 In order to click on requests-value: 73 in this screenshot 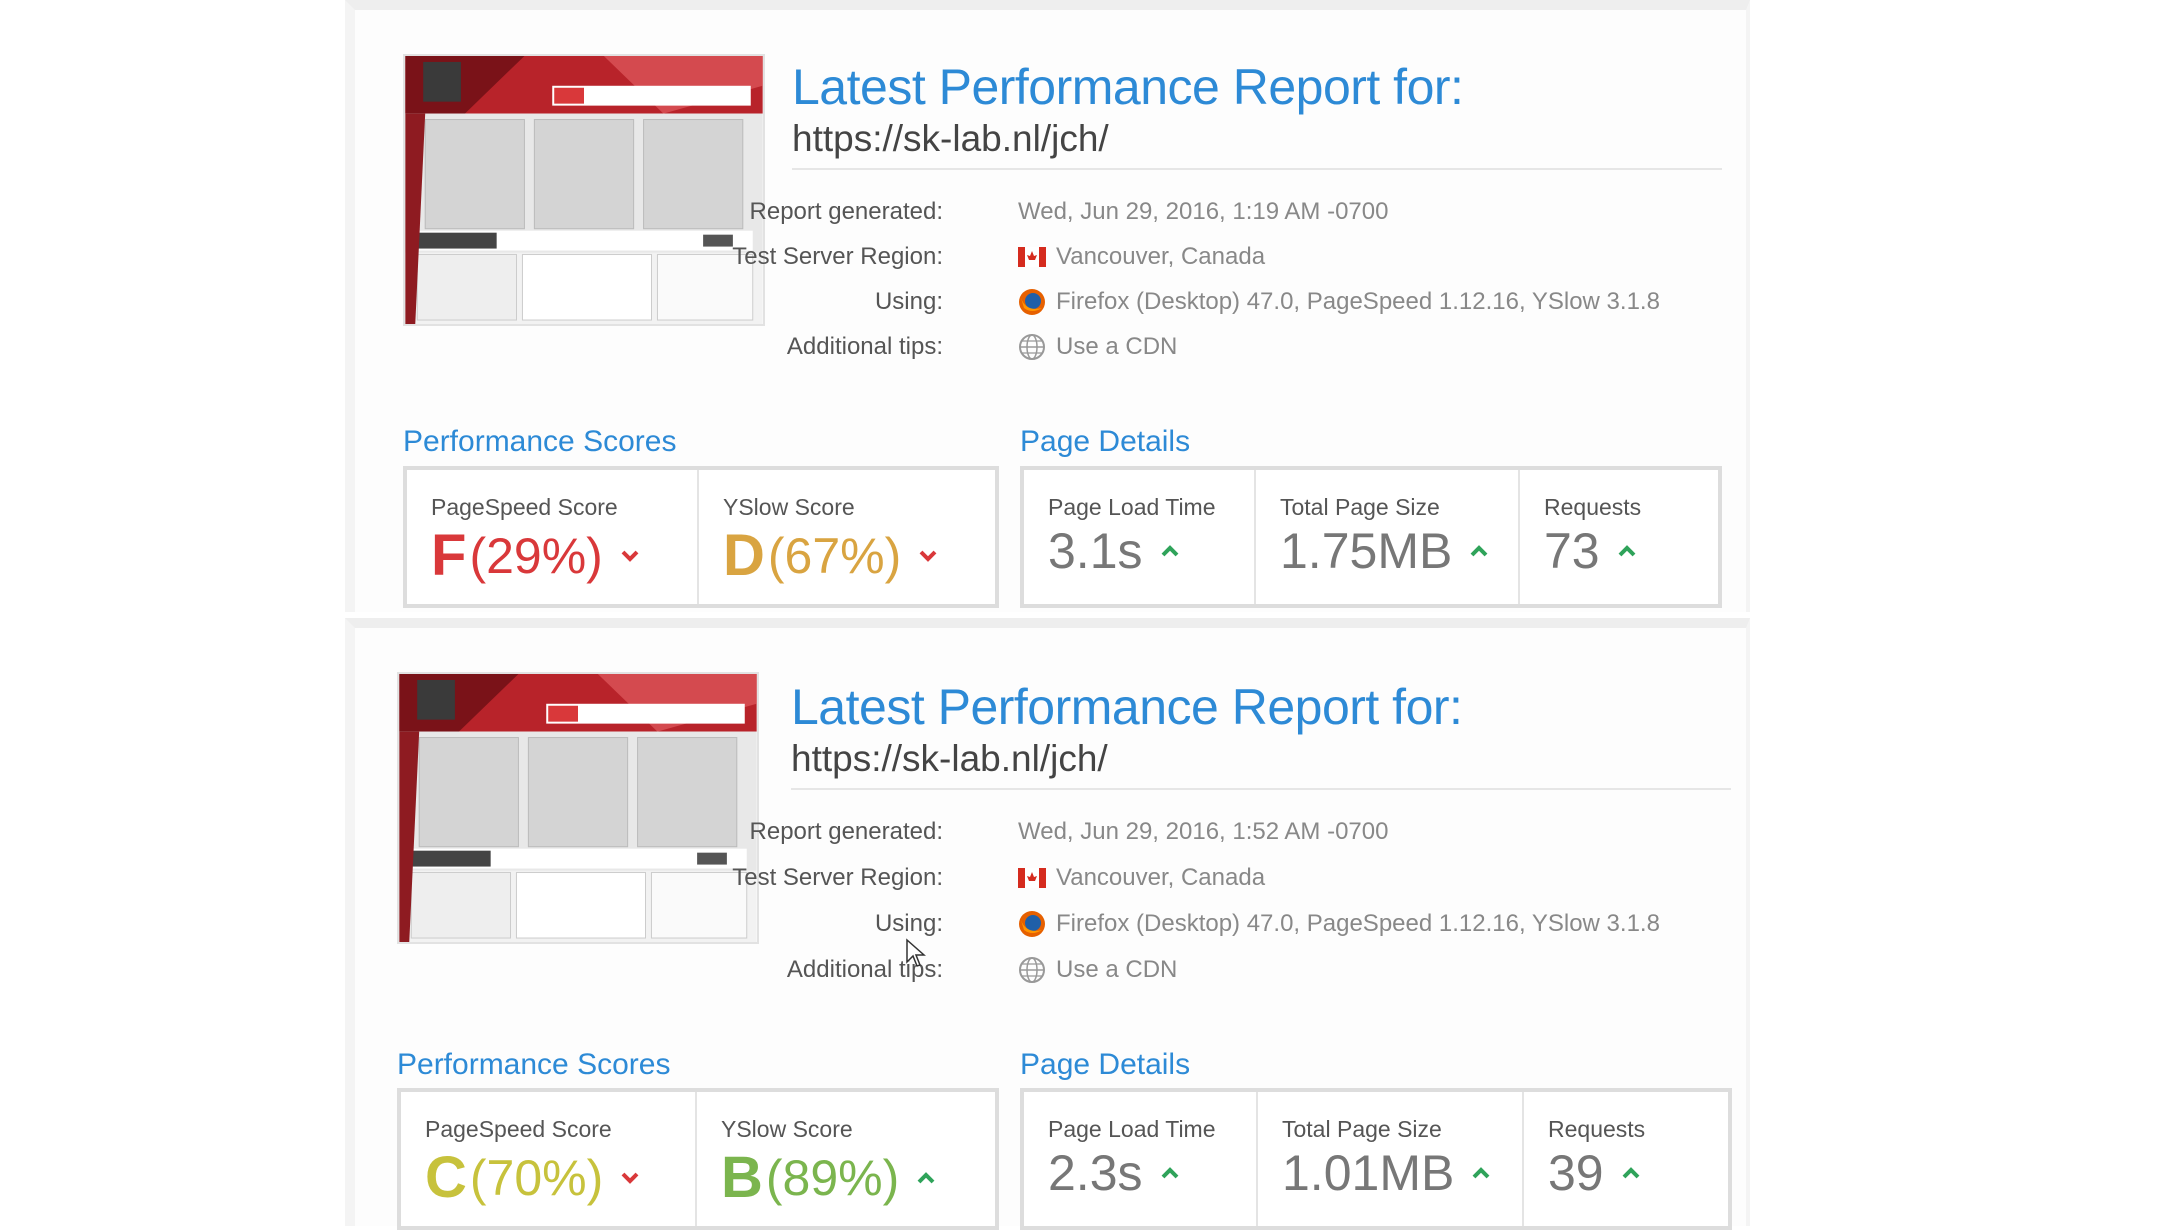, I will do `click(1592, 551)`.